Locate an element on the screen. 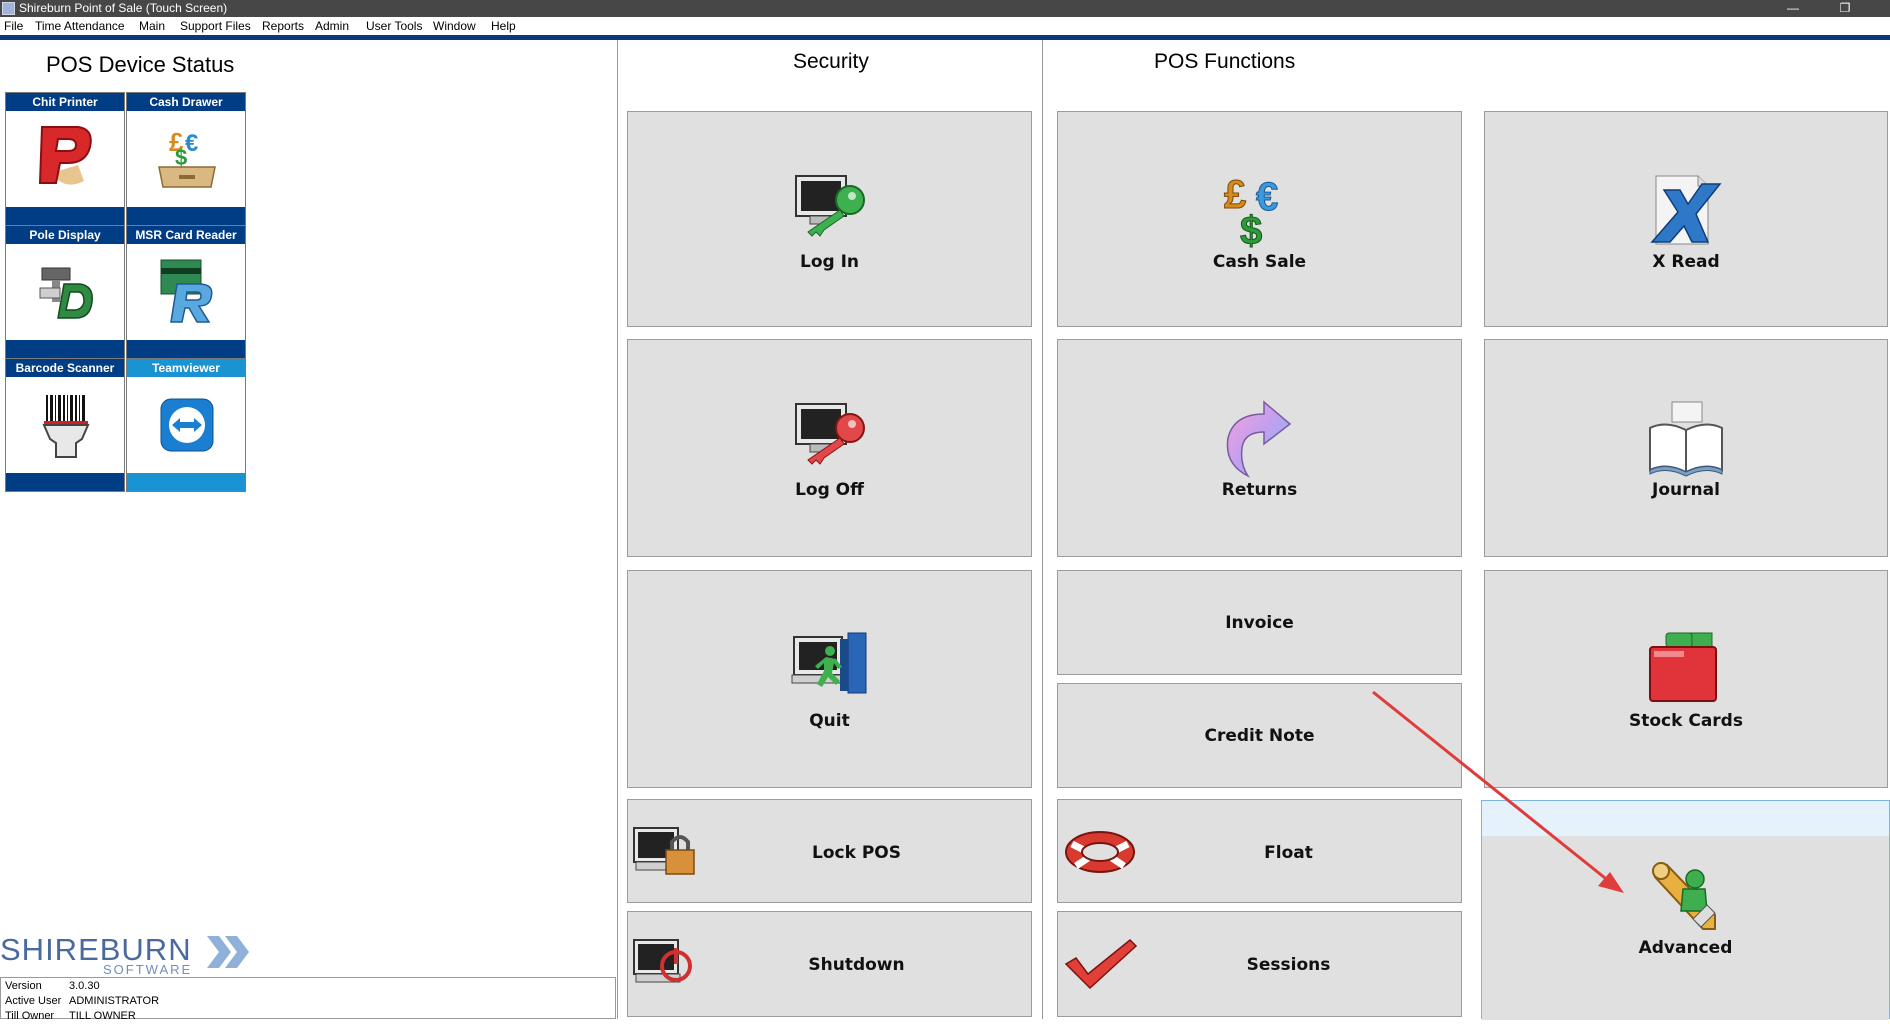 The image size is (1890, 1024). cash-sale-button: £ € $ Cash Sale is located at coordinates (1259, 219).